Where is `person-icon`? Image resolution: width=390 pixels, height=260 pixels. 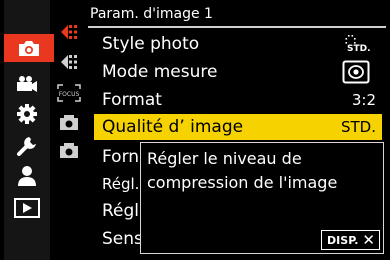 person-icon is located at coordinates (27, 176).